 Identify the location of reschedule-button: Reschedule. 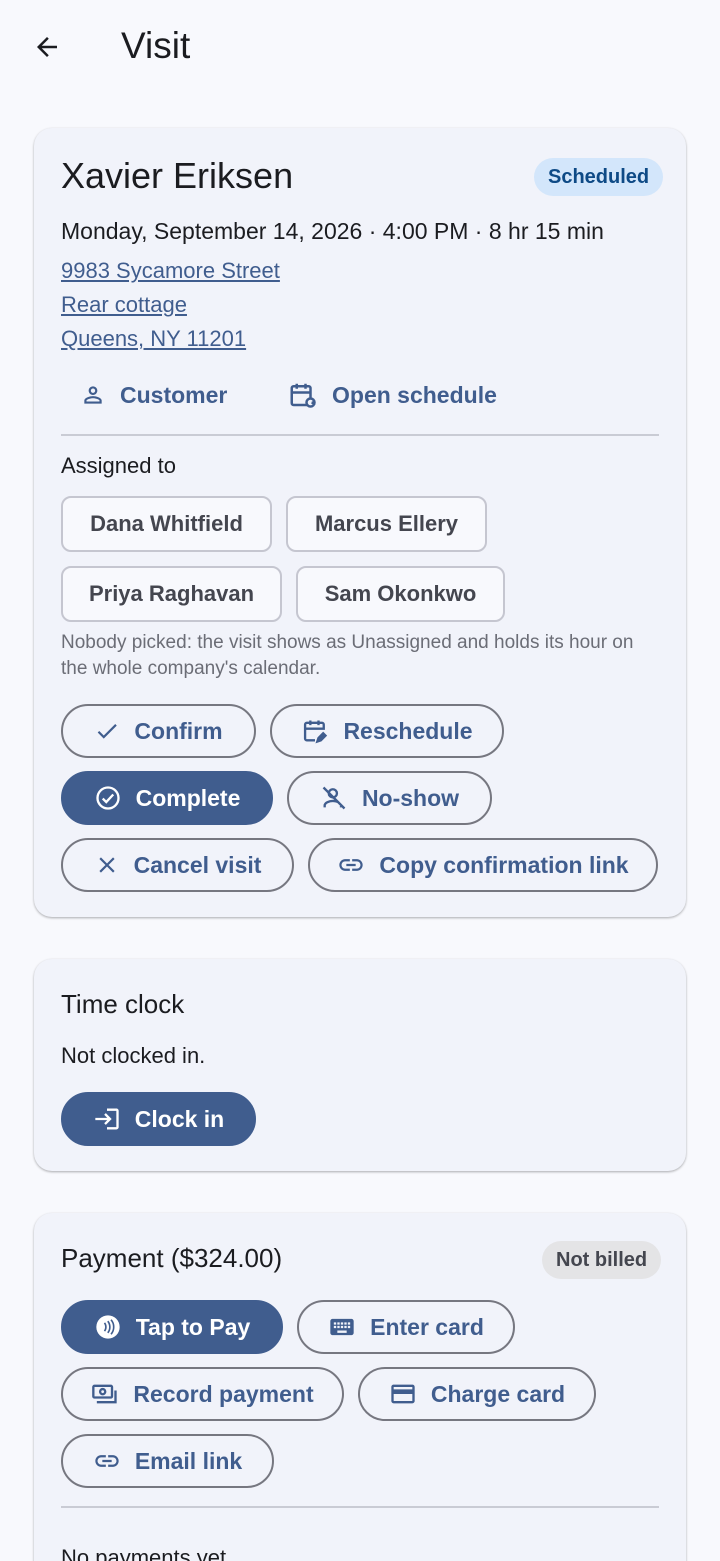
(387, 731).